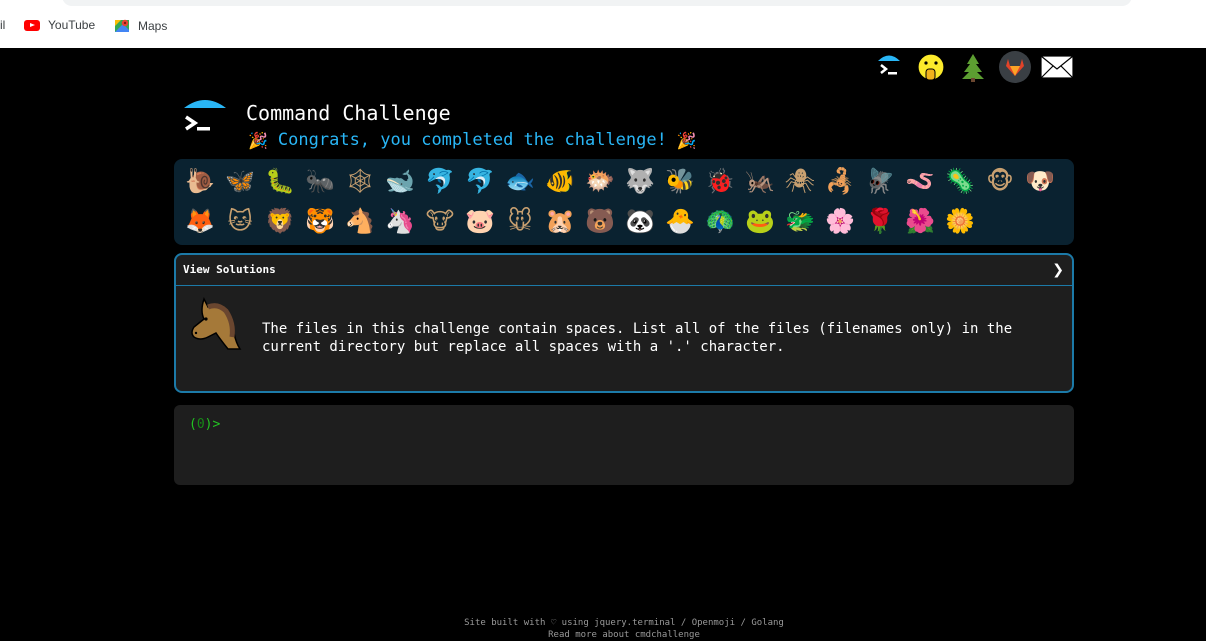 This screenshot has height=641, width=1206. Describe the element at coordinates (280, 221) in the screenshot. I see `challenge-emoji-icon: 🦁` at that location.